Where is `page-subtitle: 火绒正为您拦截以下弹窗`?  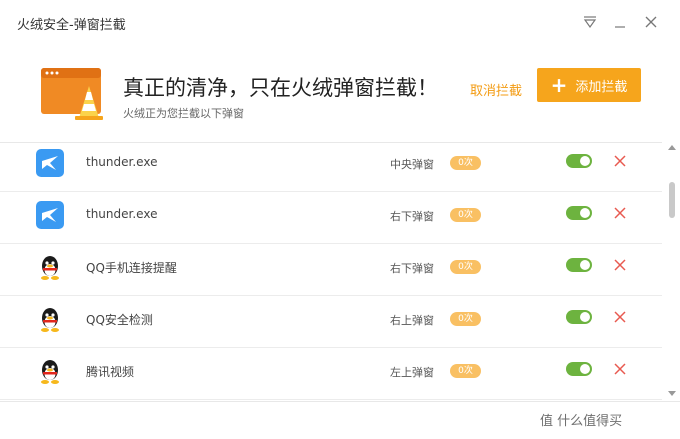
page-subtitle: 火绒正为您拦截以下弹窗 is located at coordinates (183, 113).